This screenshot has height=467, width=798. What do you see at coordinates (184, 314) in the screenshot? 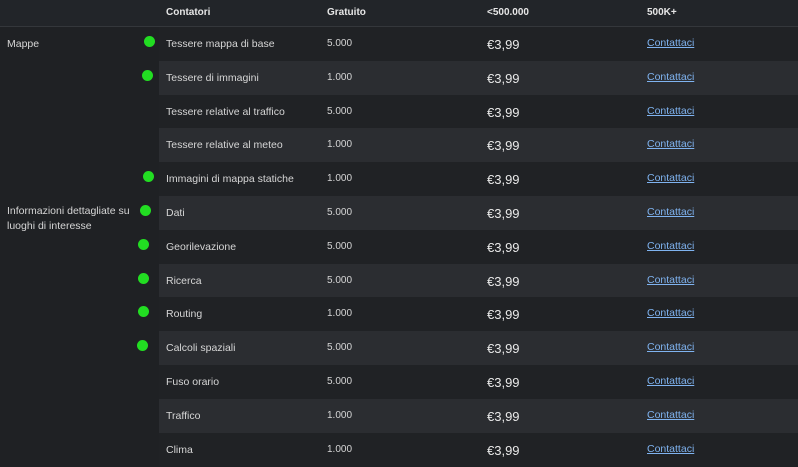
I see `counter-name: Routing` at bounding box center [184, 314].